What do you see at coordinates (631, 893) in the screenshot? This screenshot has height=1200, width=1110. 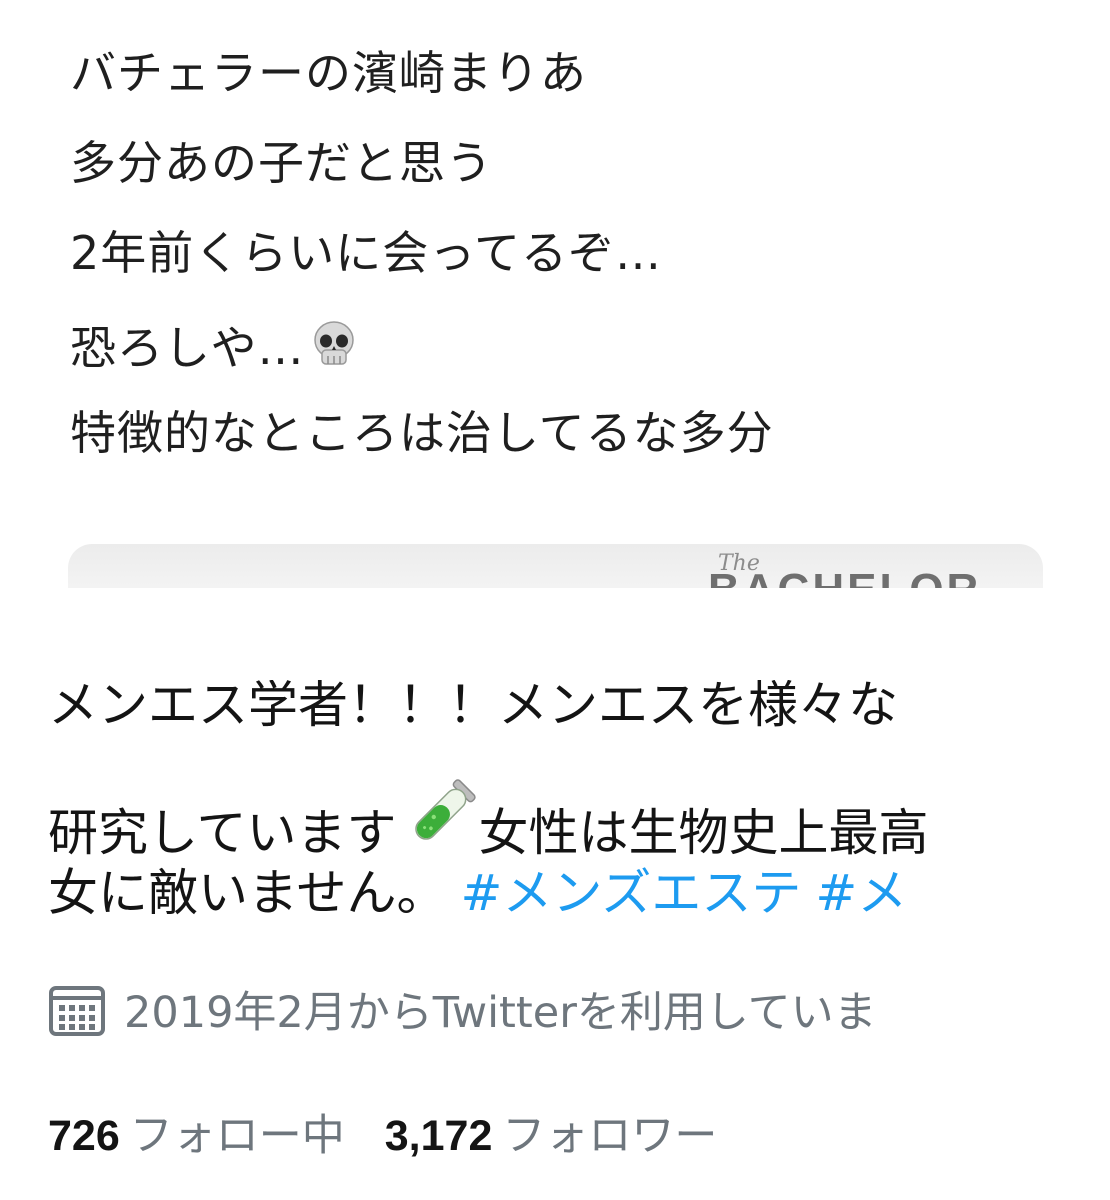 I see `hashtag-mens-esthe: #メンズエステ` at bounding box center [631, 893].